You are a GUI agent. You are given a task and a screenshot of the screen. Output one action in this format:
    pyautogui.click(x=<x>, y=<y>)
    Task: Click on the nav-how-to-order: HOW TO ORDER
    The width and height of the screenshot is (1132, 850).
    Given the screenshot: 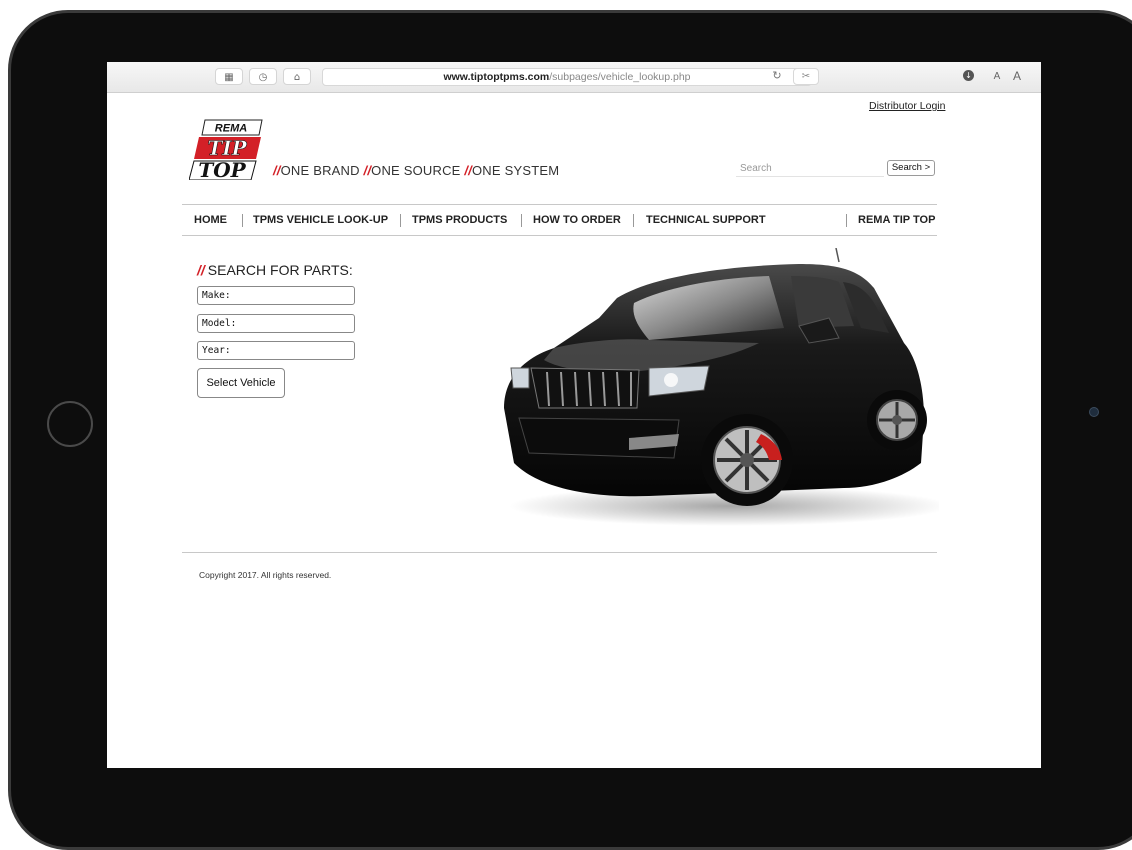 What is the action you would take?
    pyautogui.click(x=577, y=220)
    